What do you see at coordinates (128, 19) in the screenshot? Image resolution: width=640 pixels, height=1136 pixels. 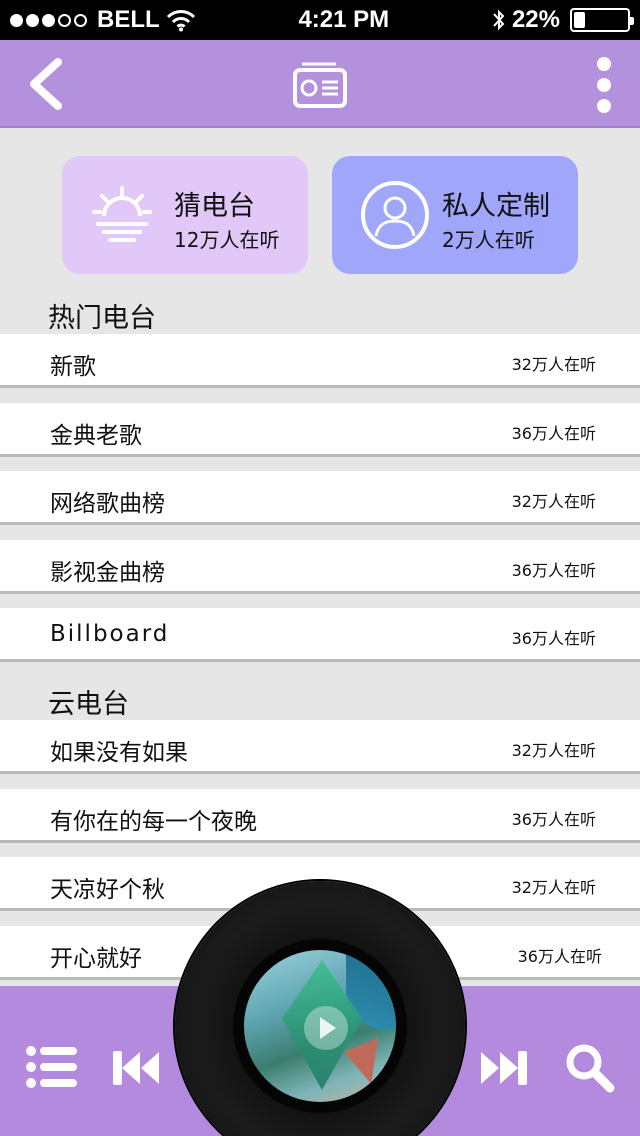 I see `carrier-name: BELL` at bounding box center [128, 19].